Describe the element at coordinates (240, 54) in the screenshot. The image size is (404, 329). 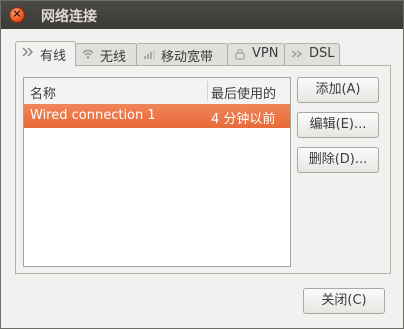
I see `vpn-icon` at that location.